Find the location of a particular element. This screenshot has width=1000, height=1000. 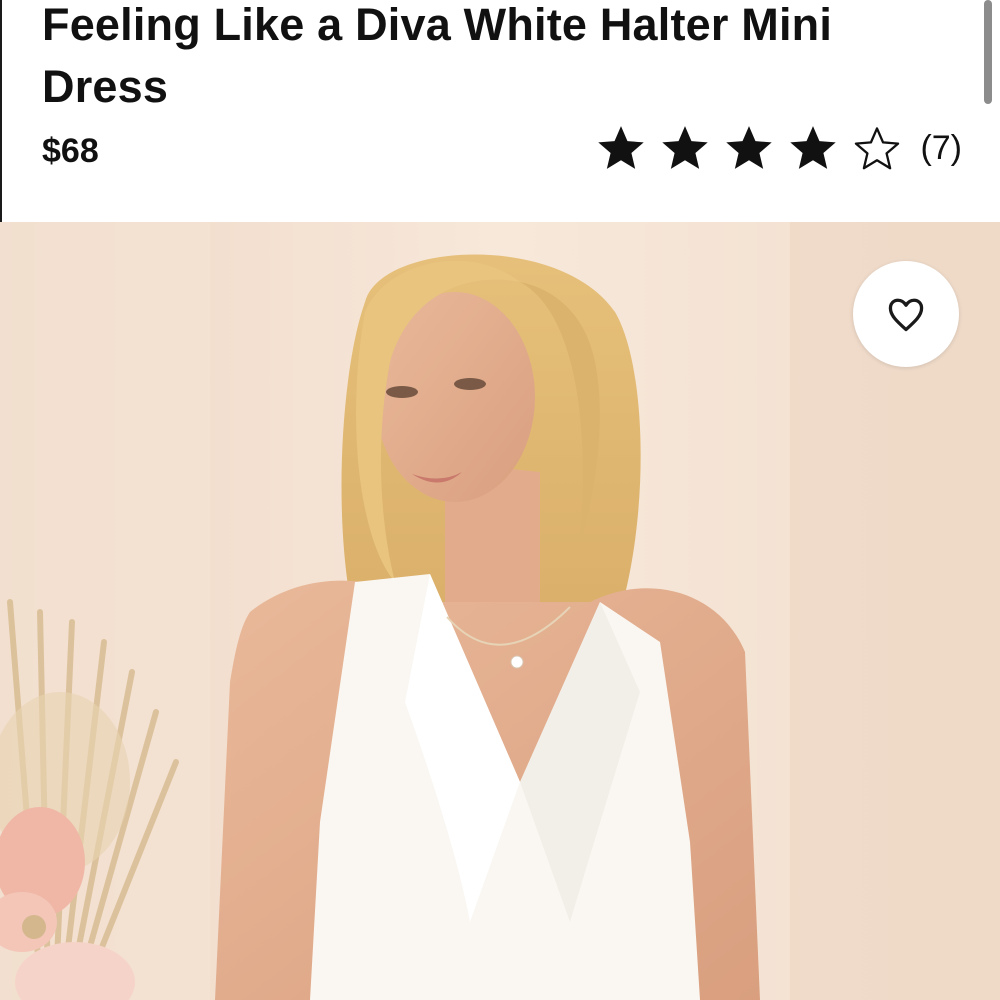

favorite-button is located at coordinates (906, 314).